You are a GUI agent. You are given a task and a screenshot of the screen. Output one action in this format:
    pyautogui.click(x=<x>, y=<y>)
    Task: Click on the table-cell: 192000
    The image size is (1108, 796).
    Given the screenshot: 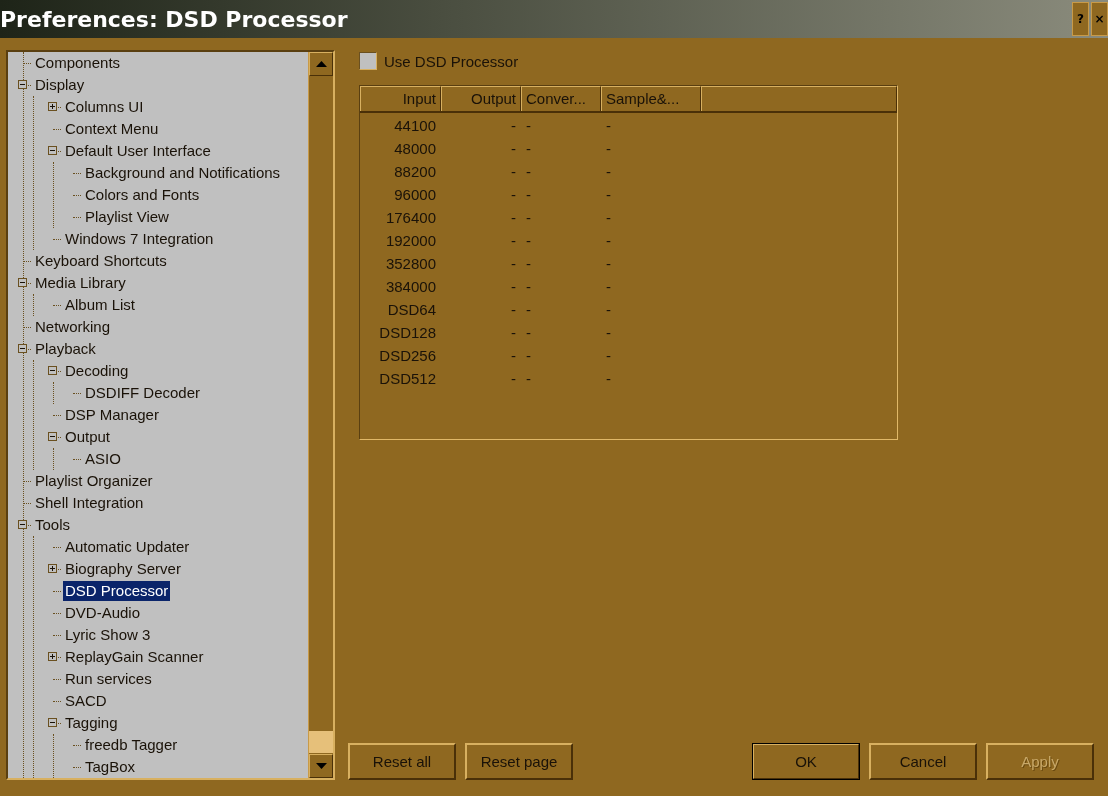 What is the action you would take?
    pyautogui.click(x=410, y=240)
    